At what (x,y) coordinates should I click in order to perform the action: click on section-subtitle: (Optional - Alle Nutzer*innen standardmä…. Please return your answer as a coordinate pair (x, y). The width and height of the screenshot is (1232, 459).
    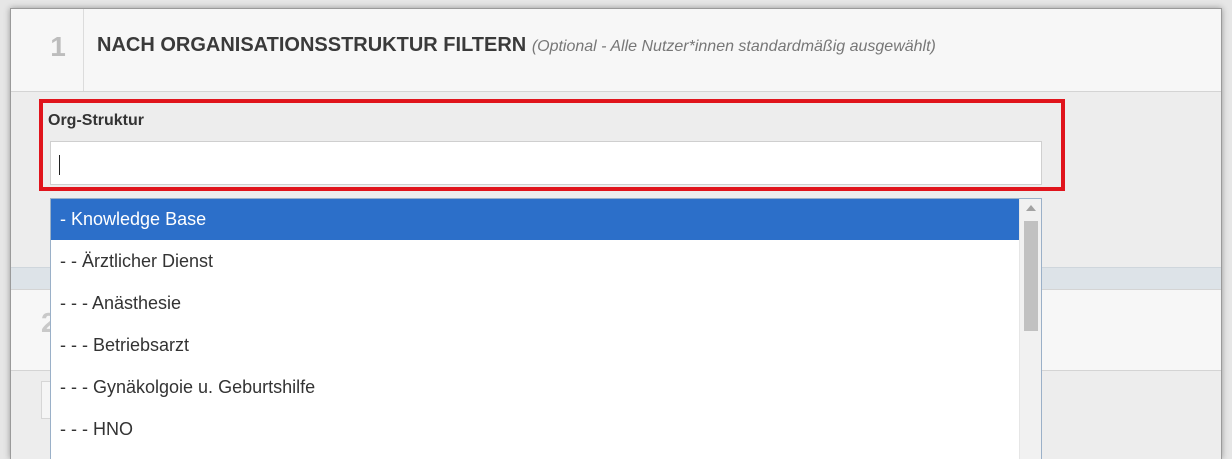
    Looking at the image, I should click on (733, 46).